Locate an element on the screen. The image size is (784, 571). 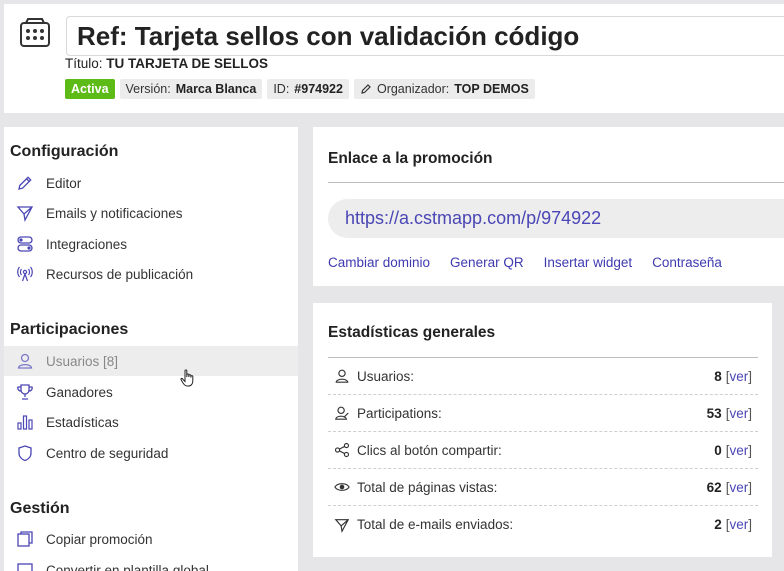
section-title-configuracion: Configuración is located at coordinates (64, 151).